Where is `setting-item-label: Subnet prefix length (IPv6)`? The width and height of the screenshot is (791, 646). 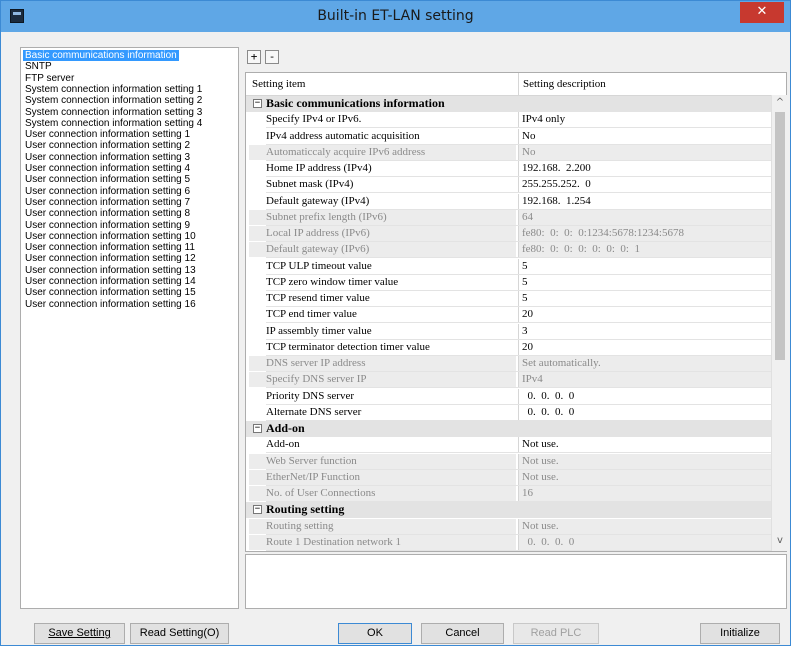 setting-item-label: Subnet prefix length (IPv6) is located at coordinates (382, 217).